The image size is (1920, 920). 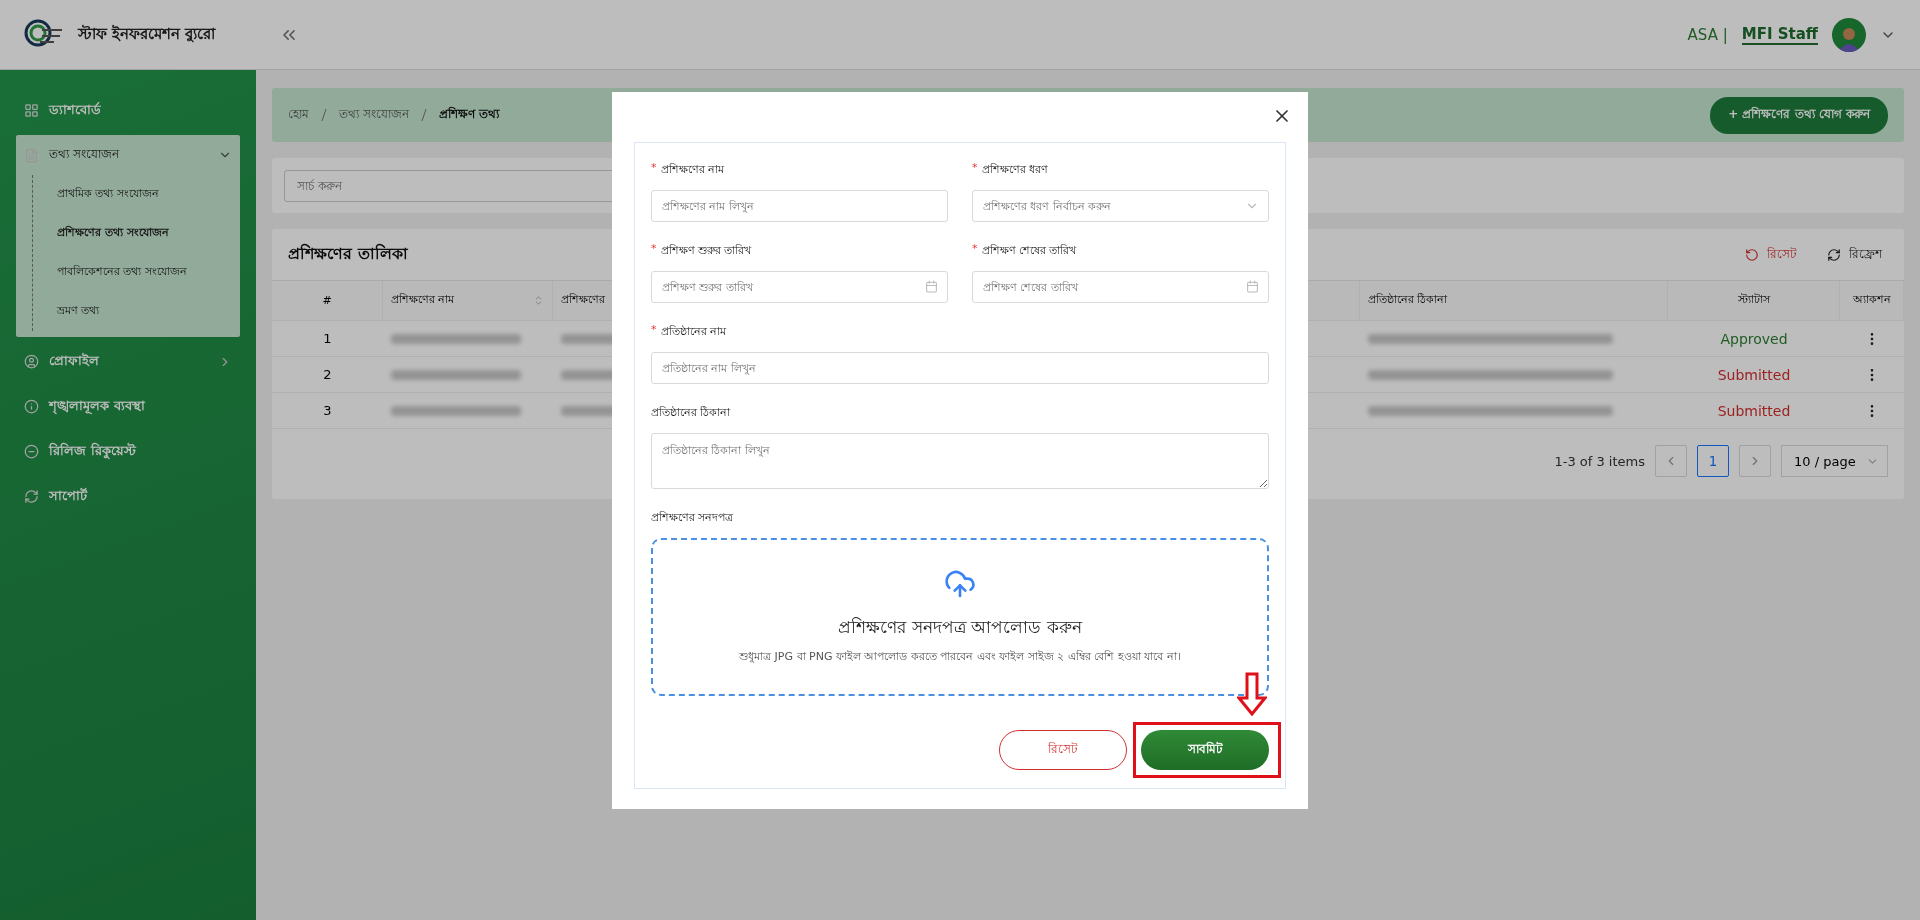 What do you see at coordinates (692, 518) in the screenshot?
I see `field-label: প্রশিক্ষণের সনদপত্র` at bounding box center [692, 518].